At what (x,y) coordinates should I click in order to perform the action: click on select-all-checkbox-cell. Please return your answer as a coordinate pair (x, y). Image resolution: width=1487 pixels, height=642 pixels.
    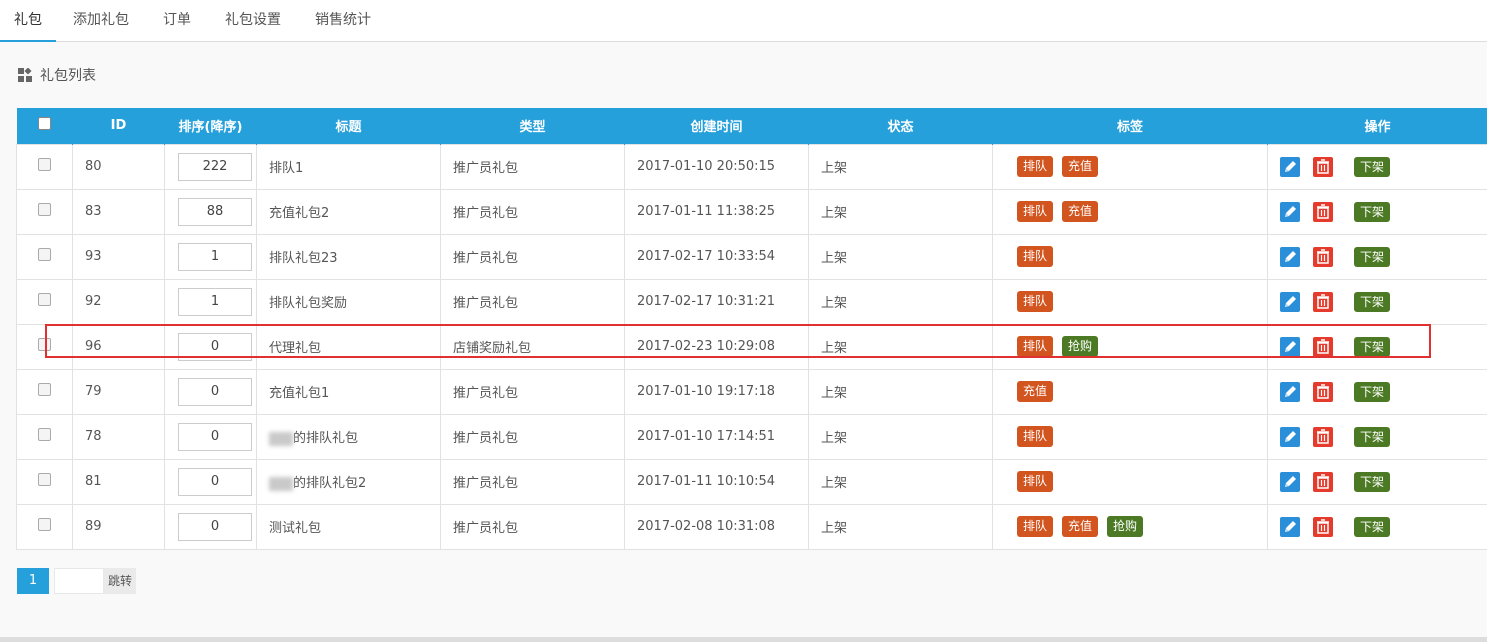
    Looking at the image, I should click on (44, 126).